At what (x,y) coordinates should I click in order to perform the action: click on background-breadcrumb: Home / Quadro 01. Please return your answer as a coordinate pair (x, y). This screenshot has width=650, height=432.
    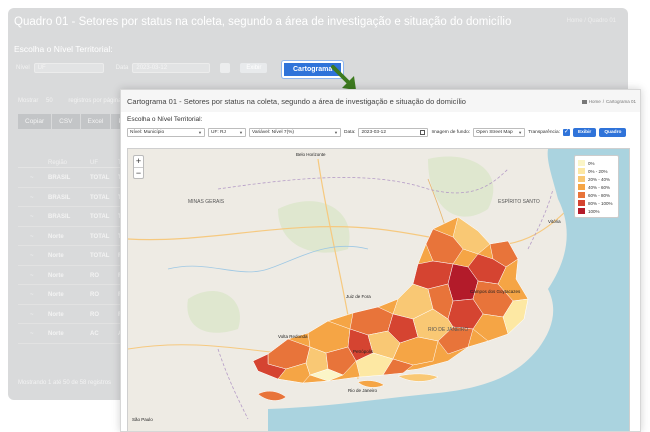
    Looking at the image, I should click on (591, 21).